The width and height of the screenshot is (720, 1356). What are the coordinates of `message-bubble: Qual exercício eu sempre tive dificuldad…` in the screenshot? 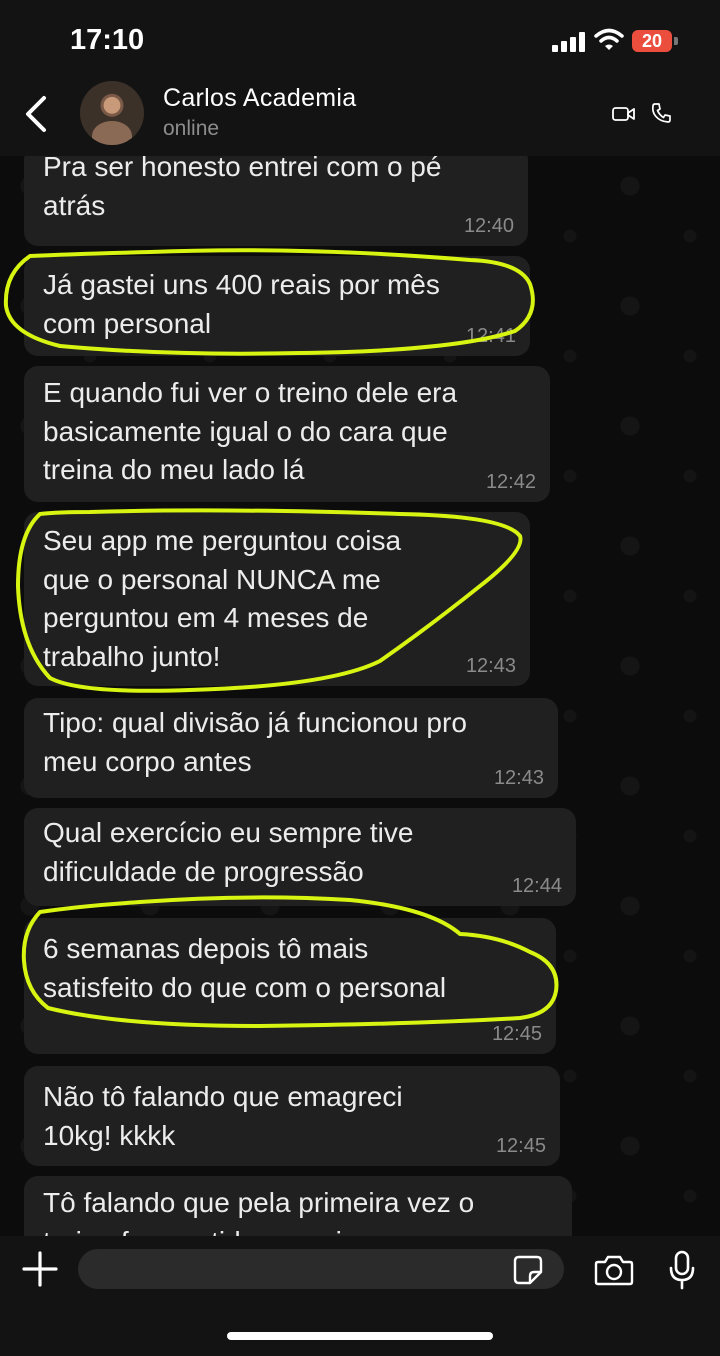 It's located at (300, 857).